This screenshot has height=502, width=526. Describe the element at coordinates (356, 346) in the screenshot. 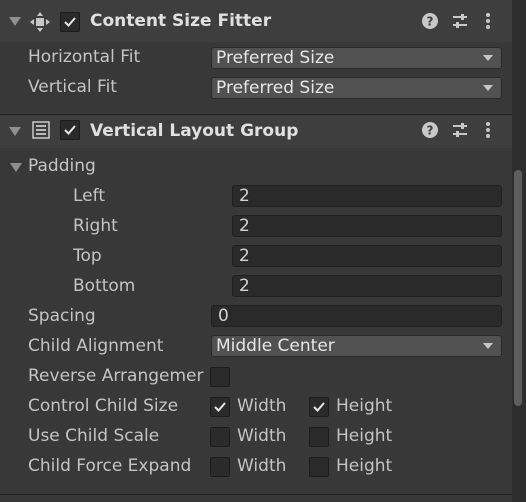

I see `child-alignment-dropdown: Middle Center` at that location.